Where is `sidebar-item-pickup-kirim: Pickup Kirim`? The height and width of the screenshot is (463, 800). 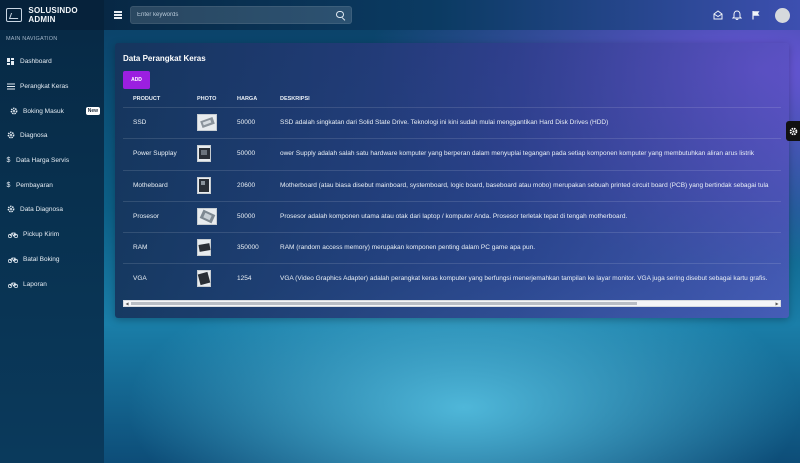 sidebar-item-pickup-kirim: Pickup Kirim is located at coordinates (52, 234).